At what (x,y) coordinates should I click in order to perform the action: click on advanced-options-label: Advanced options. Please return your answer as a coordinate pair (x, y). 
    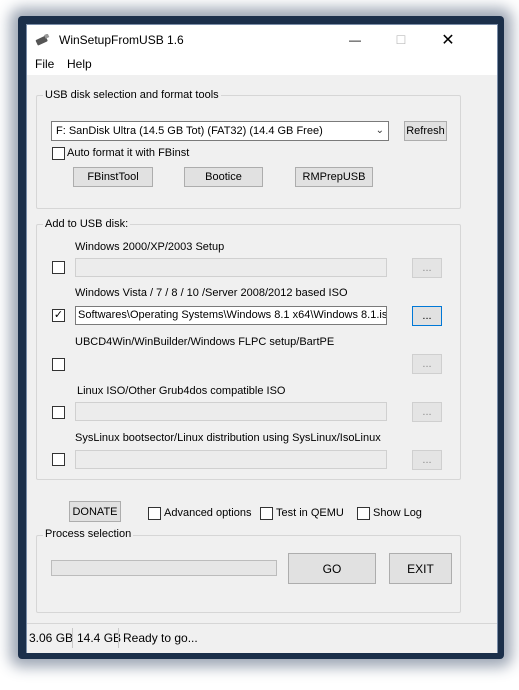
    Looking at the image, I should click on (208, 513).